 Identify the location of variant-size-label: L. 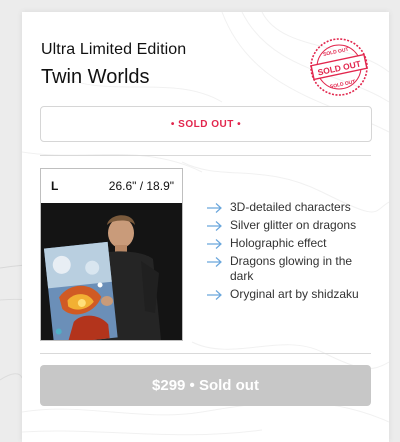
(55, 186).